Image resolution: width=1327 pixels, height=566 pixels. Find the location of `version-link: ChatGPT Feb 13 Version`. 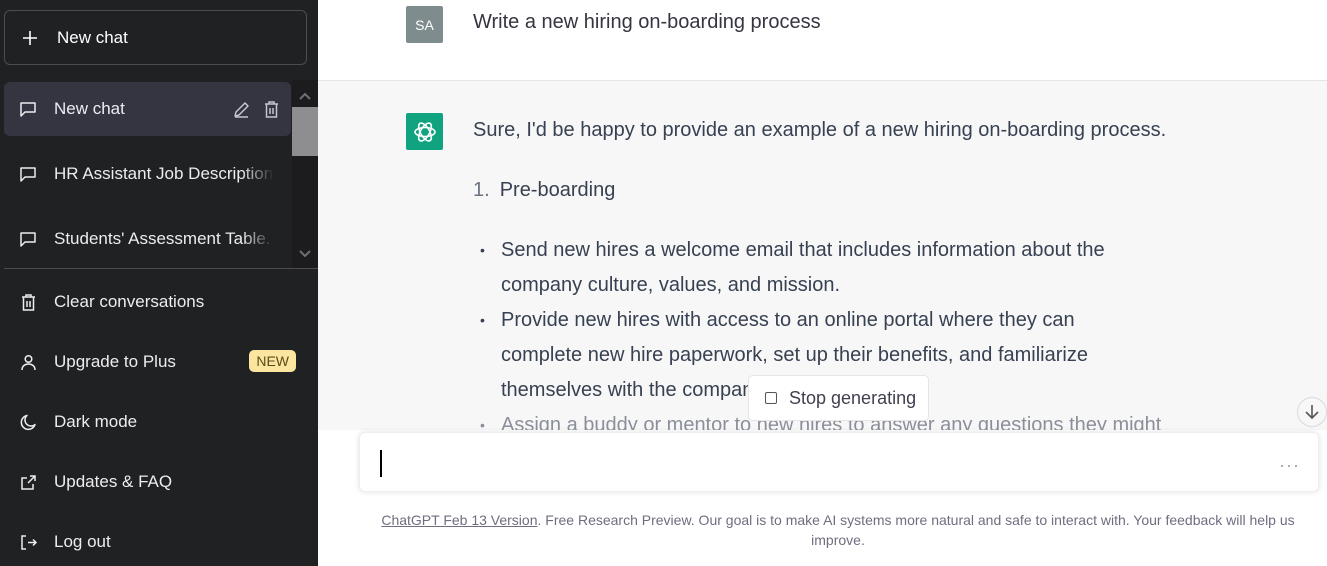

version-link: ChatGPT Feb 13 Version is located at coordinates (459, 520).